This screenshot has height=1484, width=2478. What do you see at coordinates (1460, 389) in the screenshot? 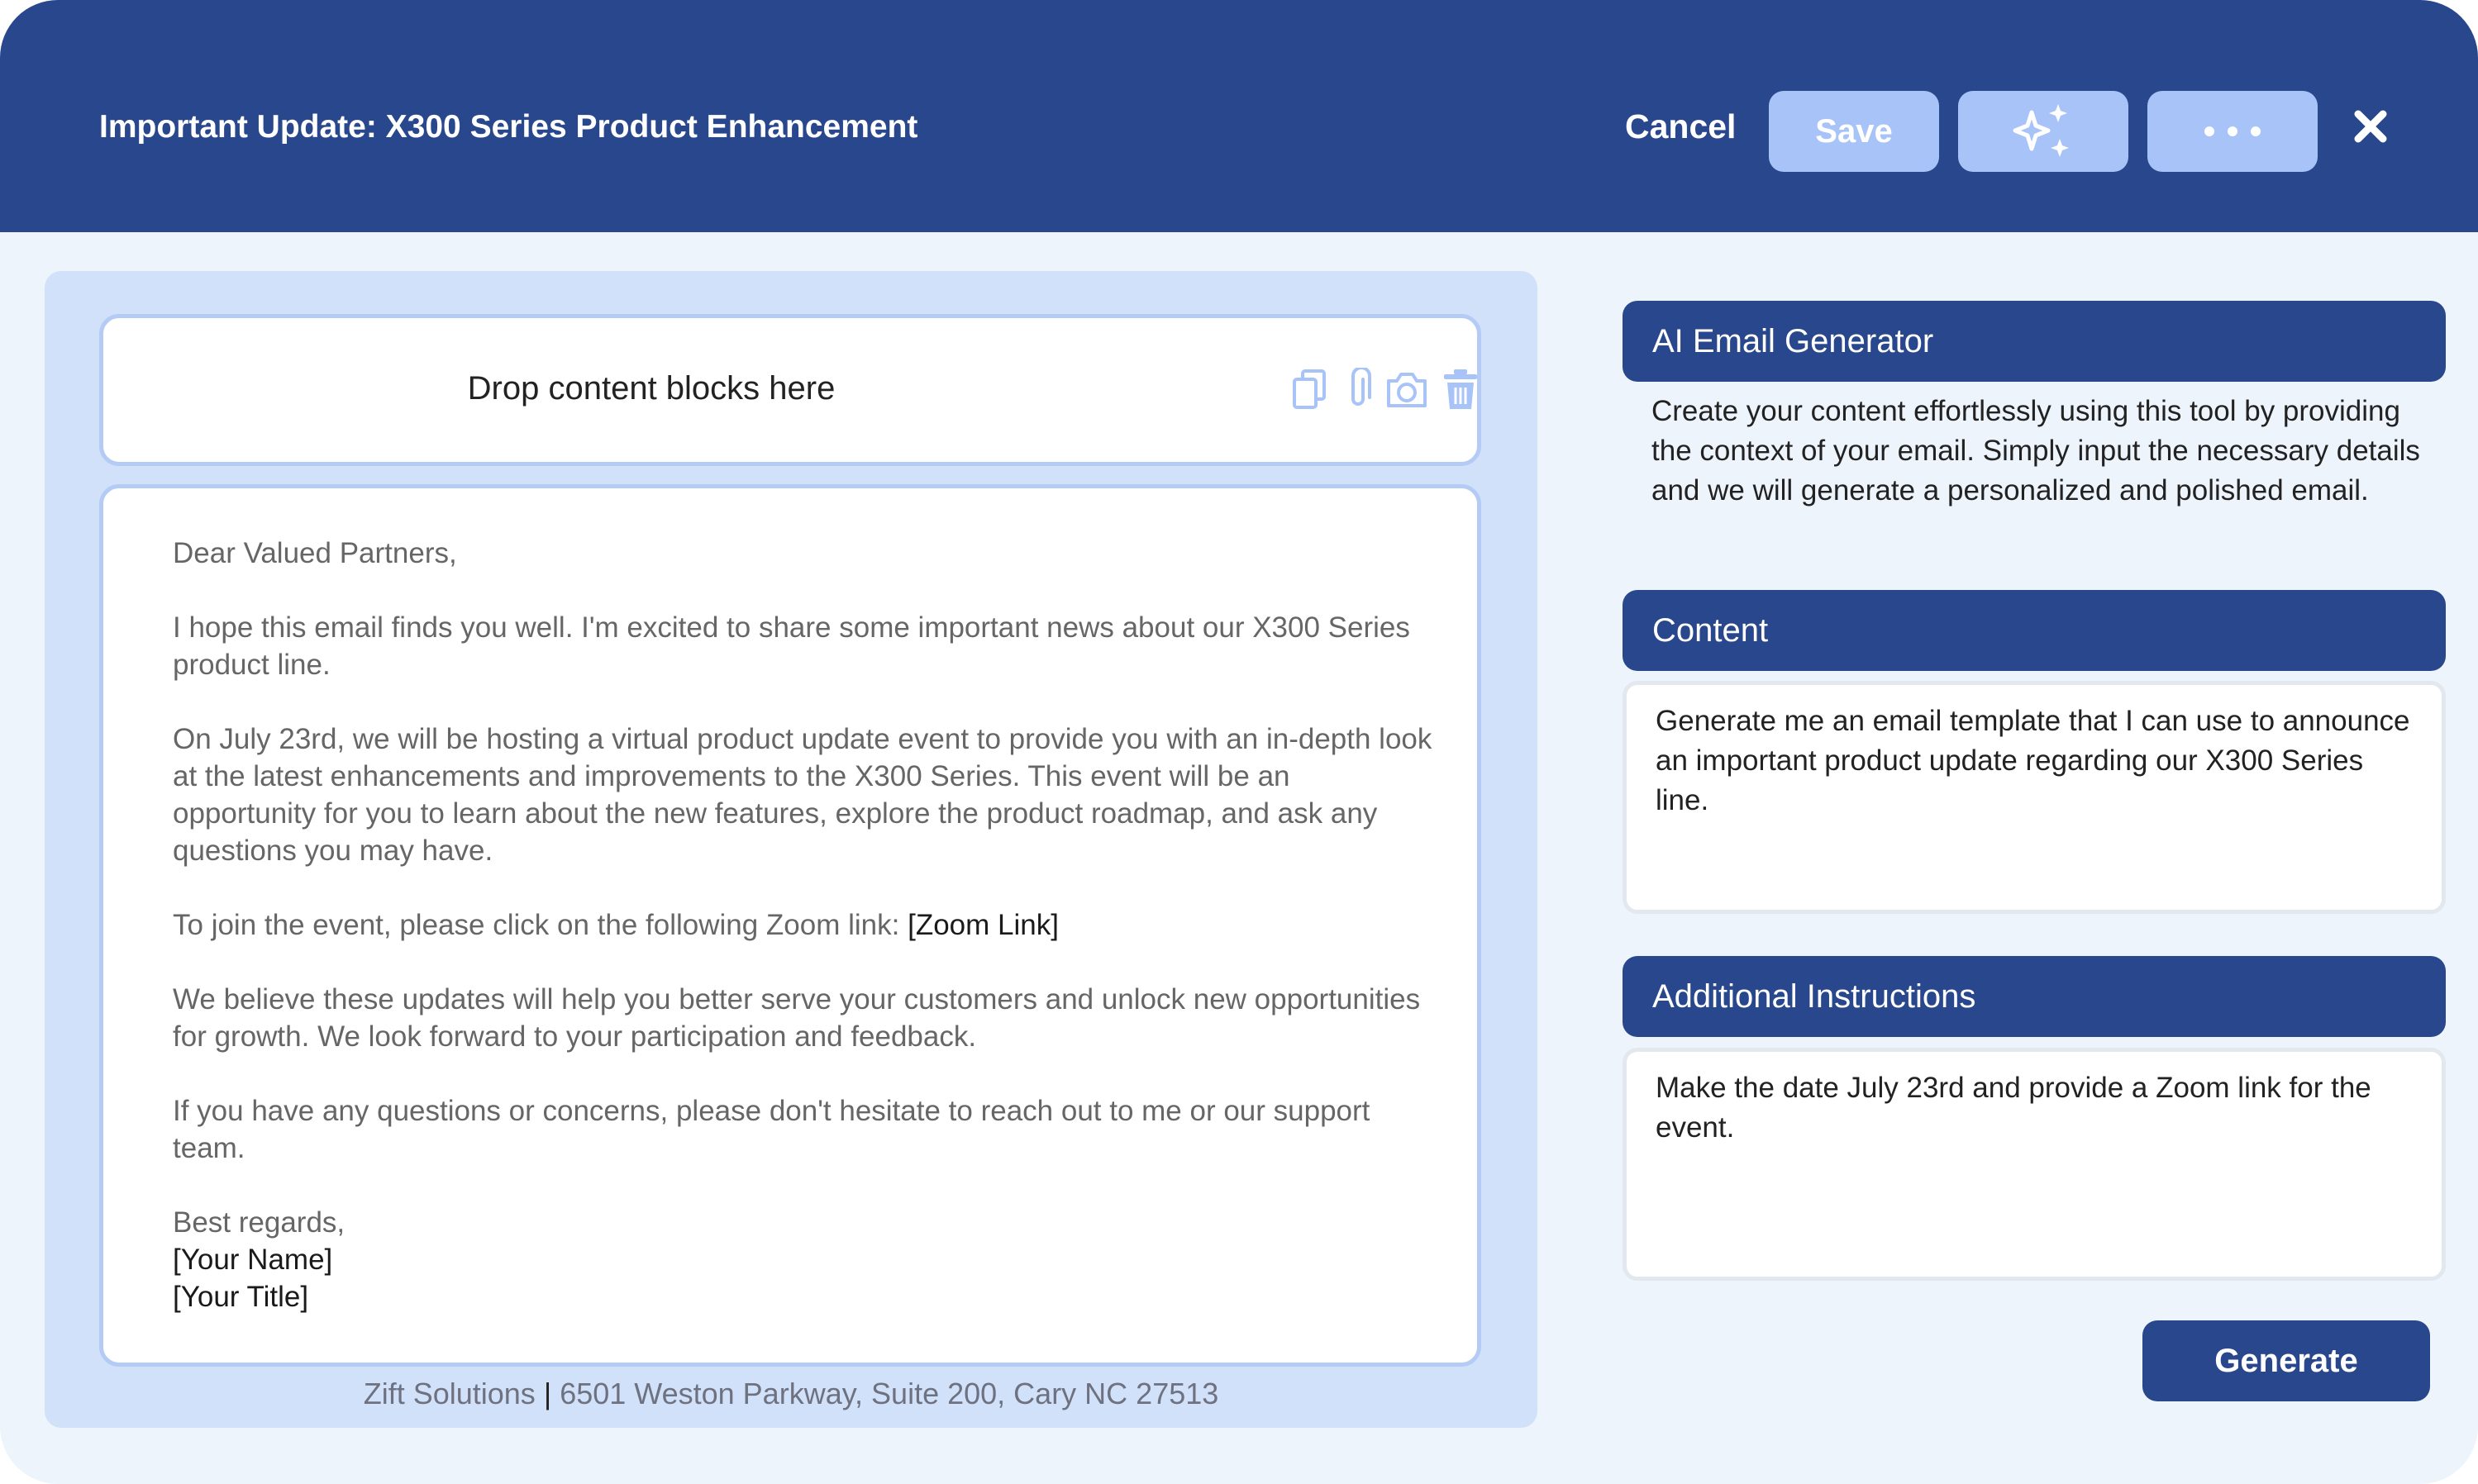
I see `trash-icon` at bounding box center [1460, 389].